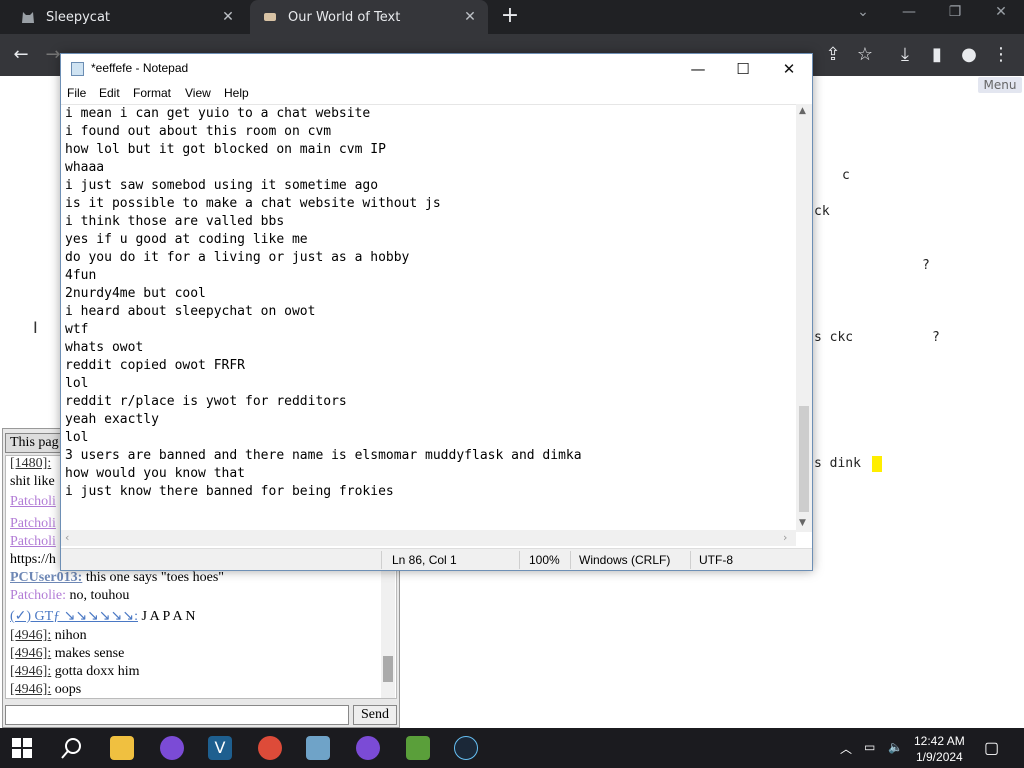 The width and height of the screenshot is (1024, 768). Describe the element at coordinates (155, 365) in the screenshot. I see `text-line: reddit copied owot FRFR` at that location.